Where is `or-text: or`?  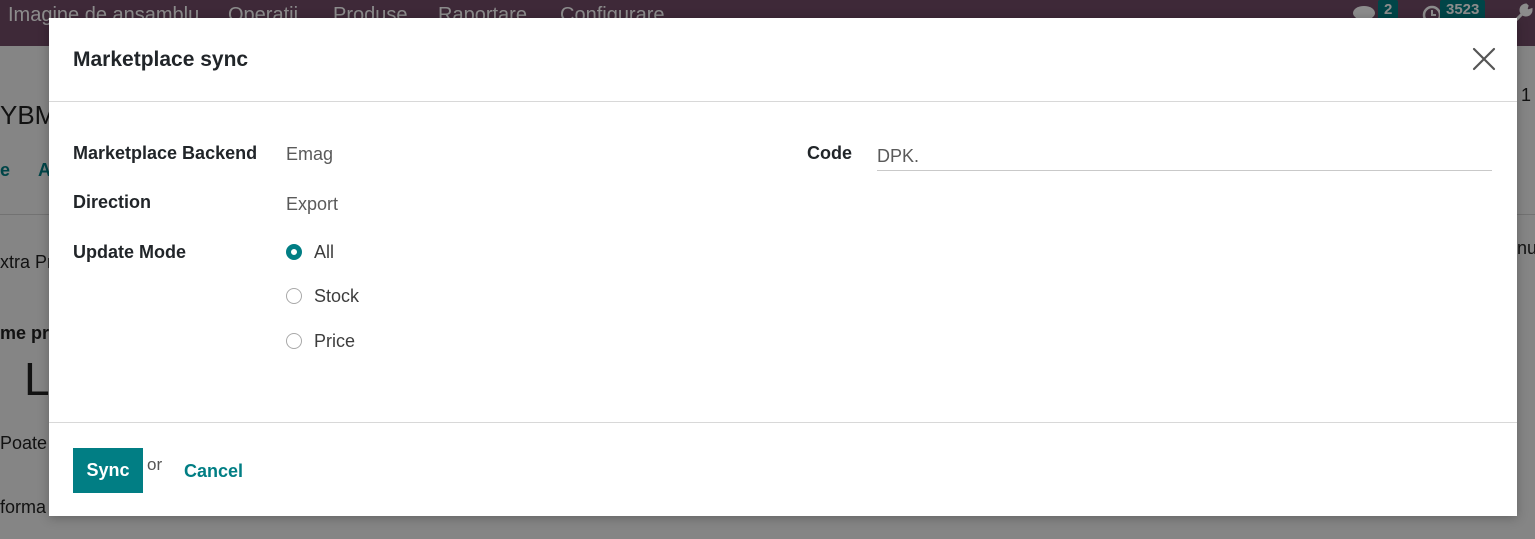 or-text: or is located at coordinates (155, 464).